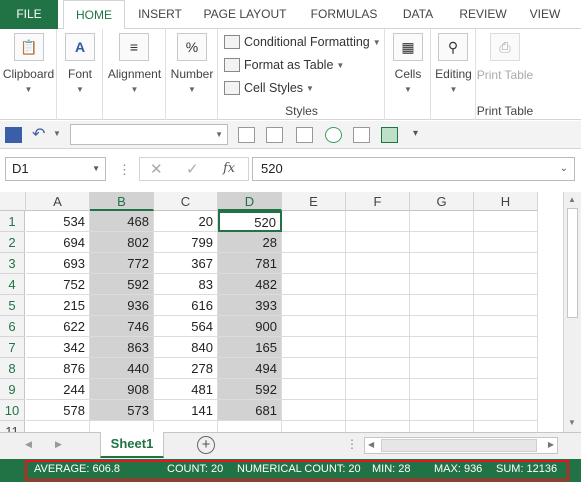  I want to click on cells-group: ▦ Cells ▼, so click(408, 74).